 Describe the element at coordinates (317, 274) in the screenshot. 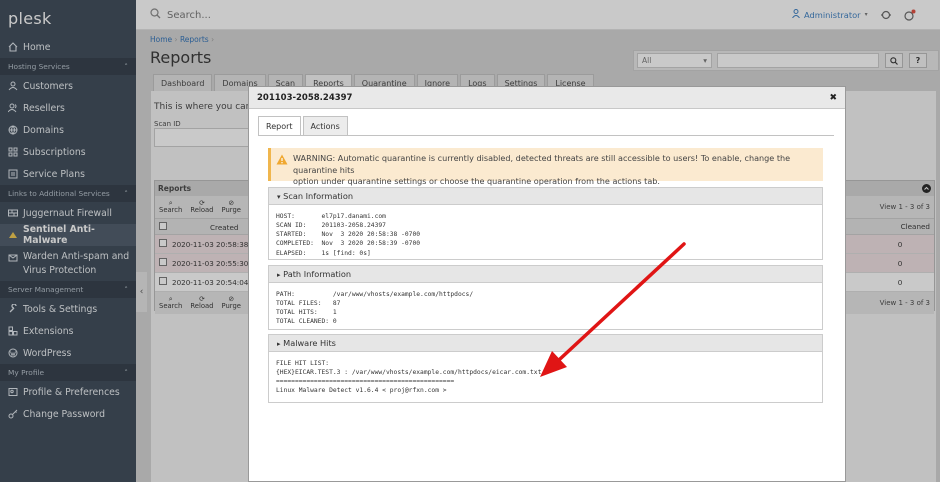

I see `section-title: Path Information` at that location.